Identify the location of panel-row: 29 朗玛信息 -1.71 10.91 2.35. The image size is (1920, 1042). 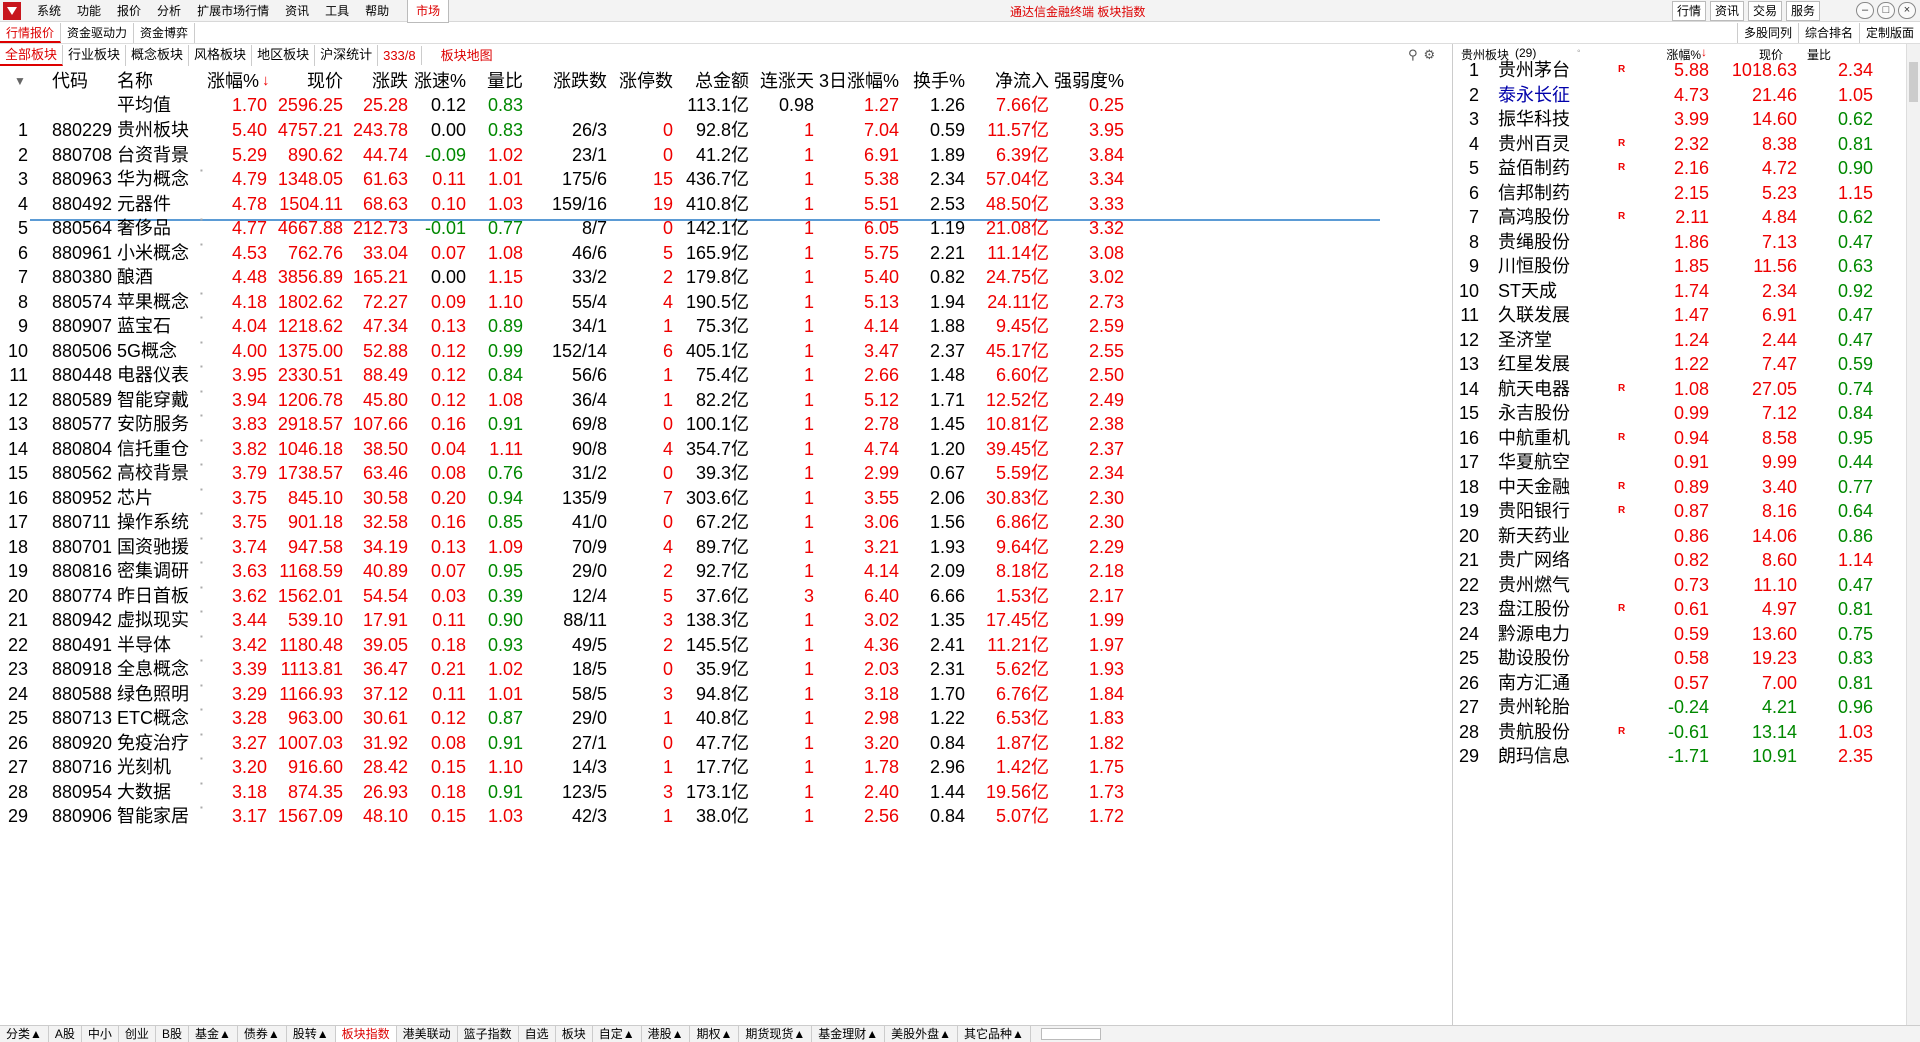
(1678, 756).